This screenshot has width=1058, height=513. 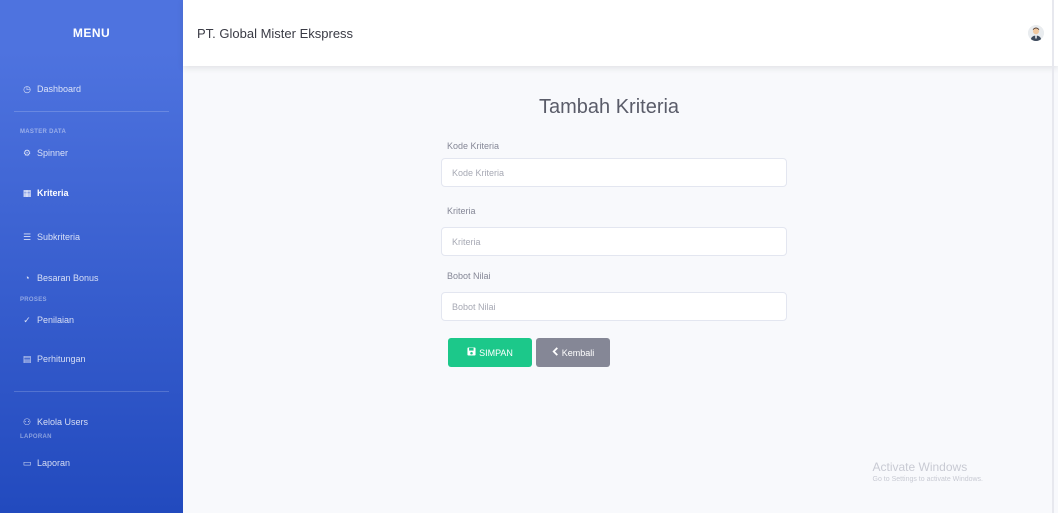 What do you see at coordinates (496, 352) in the screenshot?
I see `save-button-label: SIMPAN` at bounding box center [496, 352].